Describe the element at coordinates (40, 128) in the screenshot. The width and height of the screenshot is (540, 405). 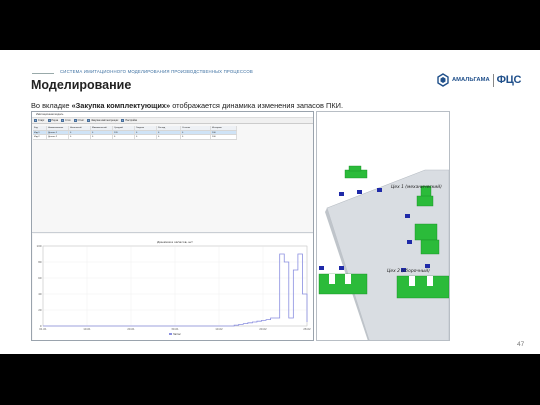
I see `grid-column-header: Код` at that location.